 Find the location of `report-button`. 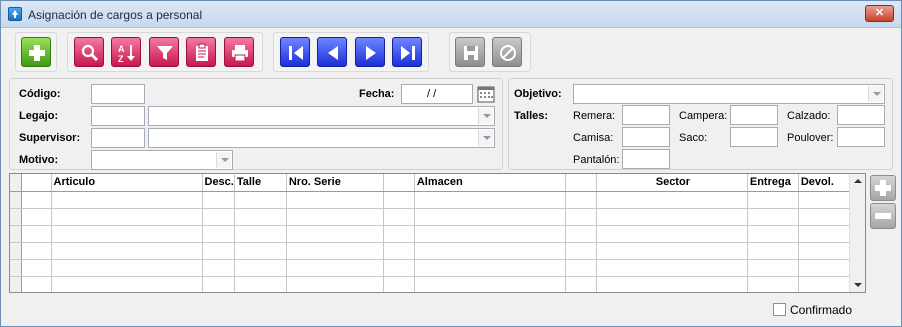

report-button is located at coordinates (201, 52).